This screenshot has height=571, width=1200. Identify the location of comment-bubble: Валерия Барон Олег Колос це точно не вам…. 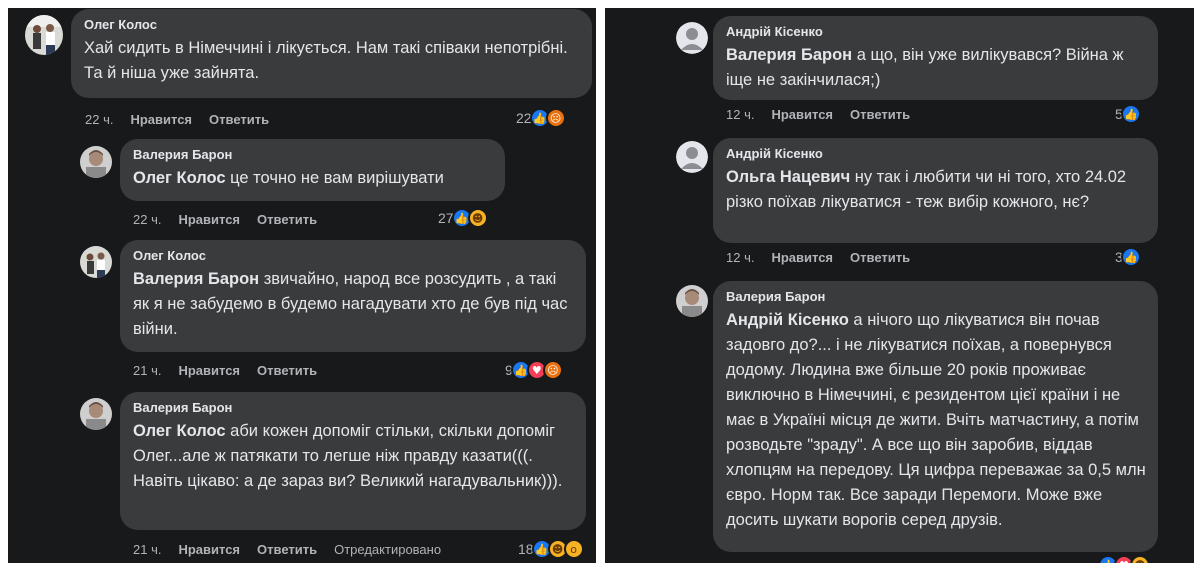
(312, 170).